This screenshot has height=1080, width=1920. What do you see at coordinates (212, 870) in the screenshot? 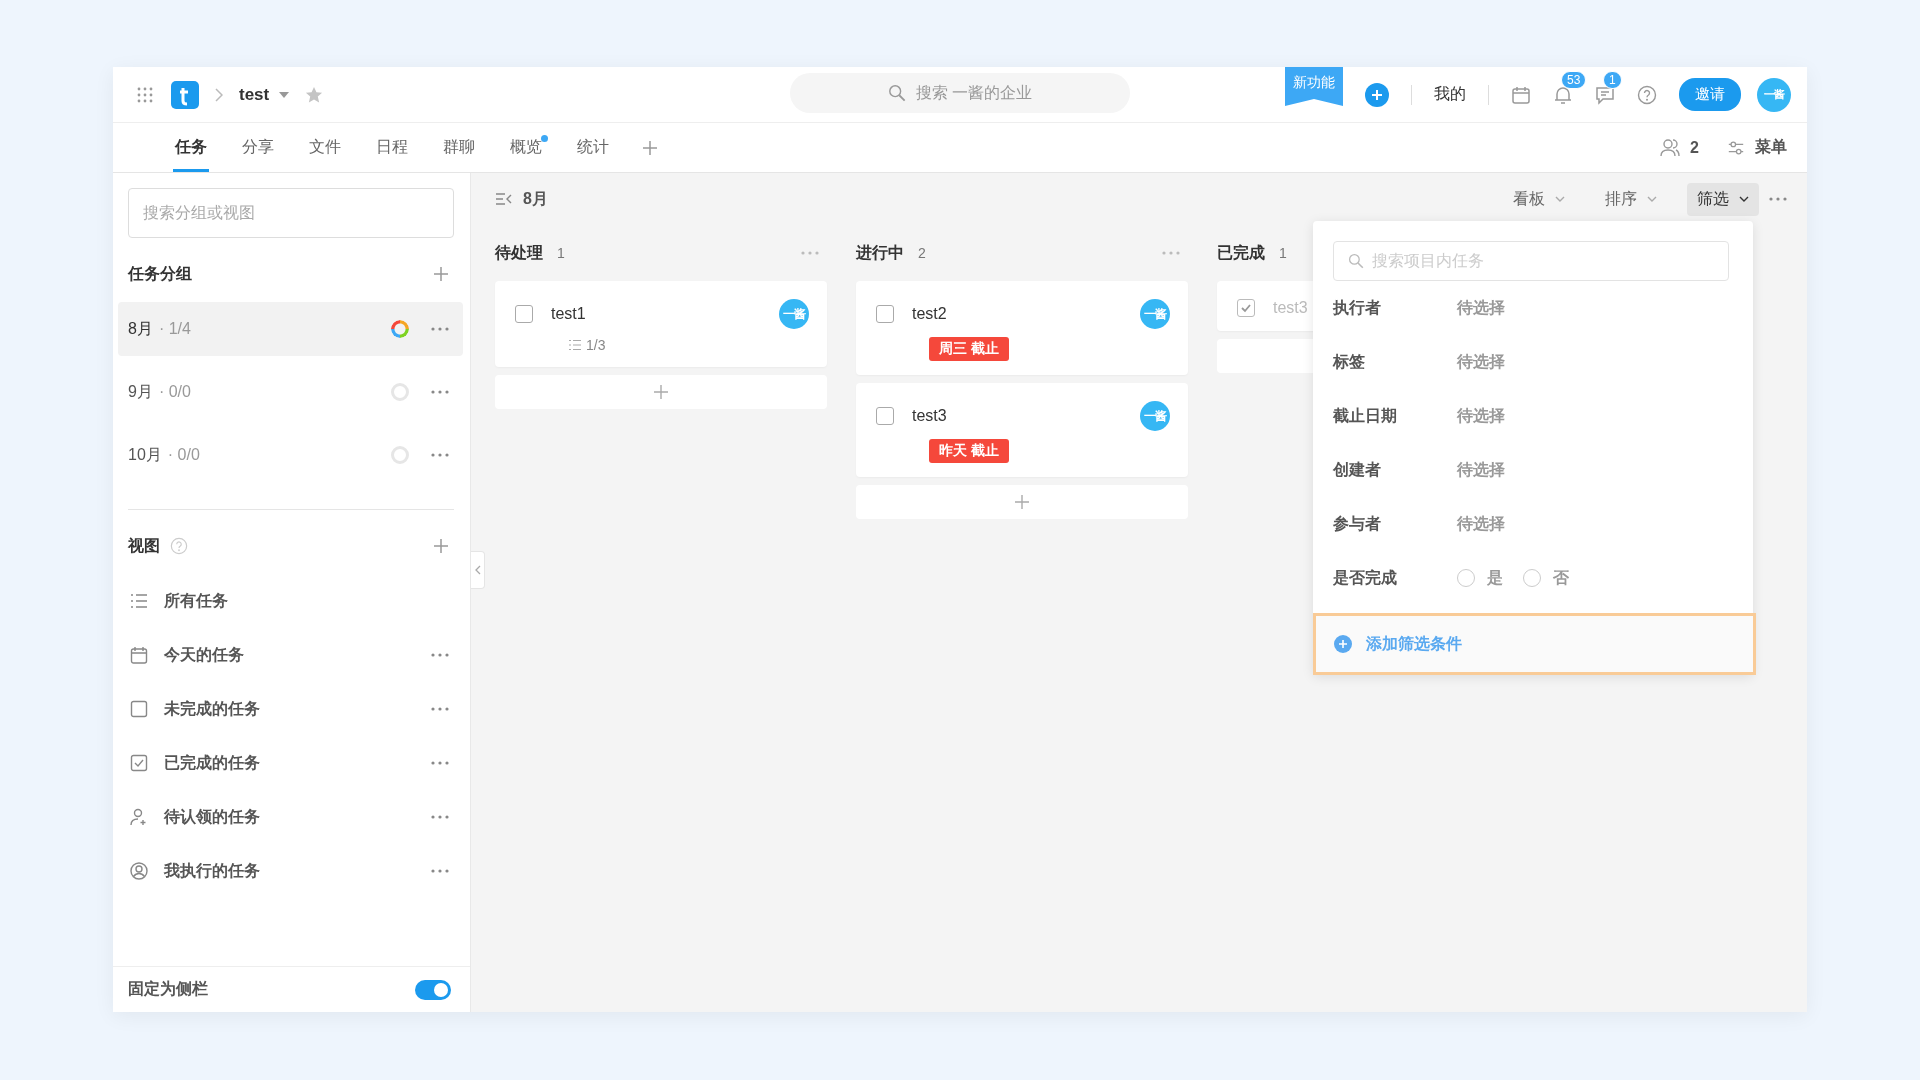
I see `view-label: 我执行的任务` at bounding box center [212, 870].